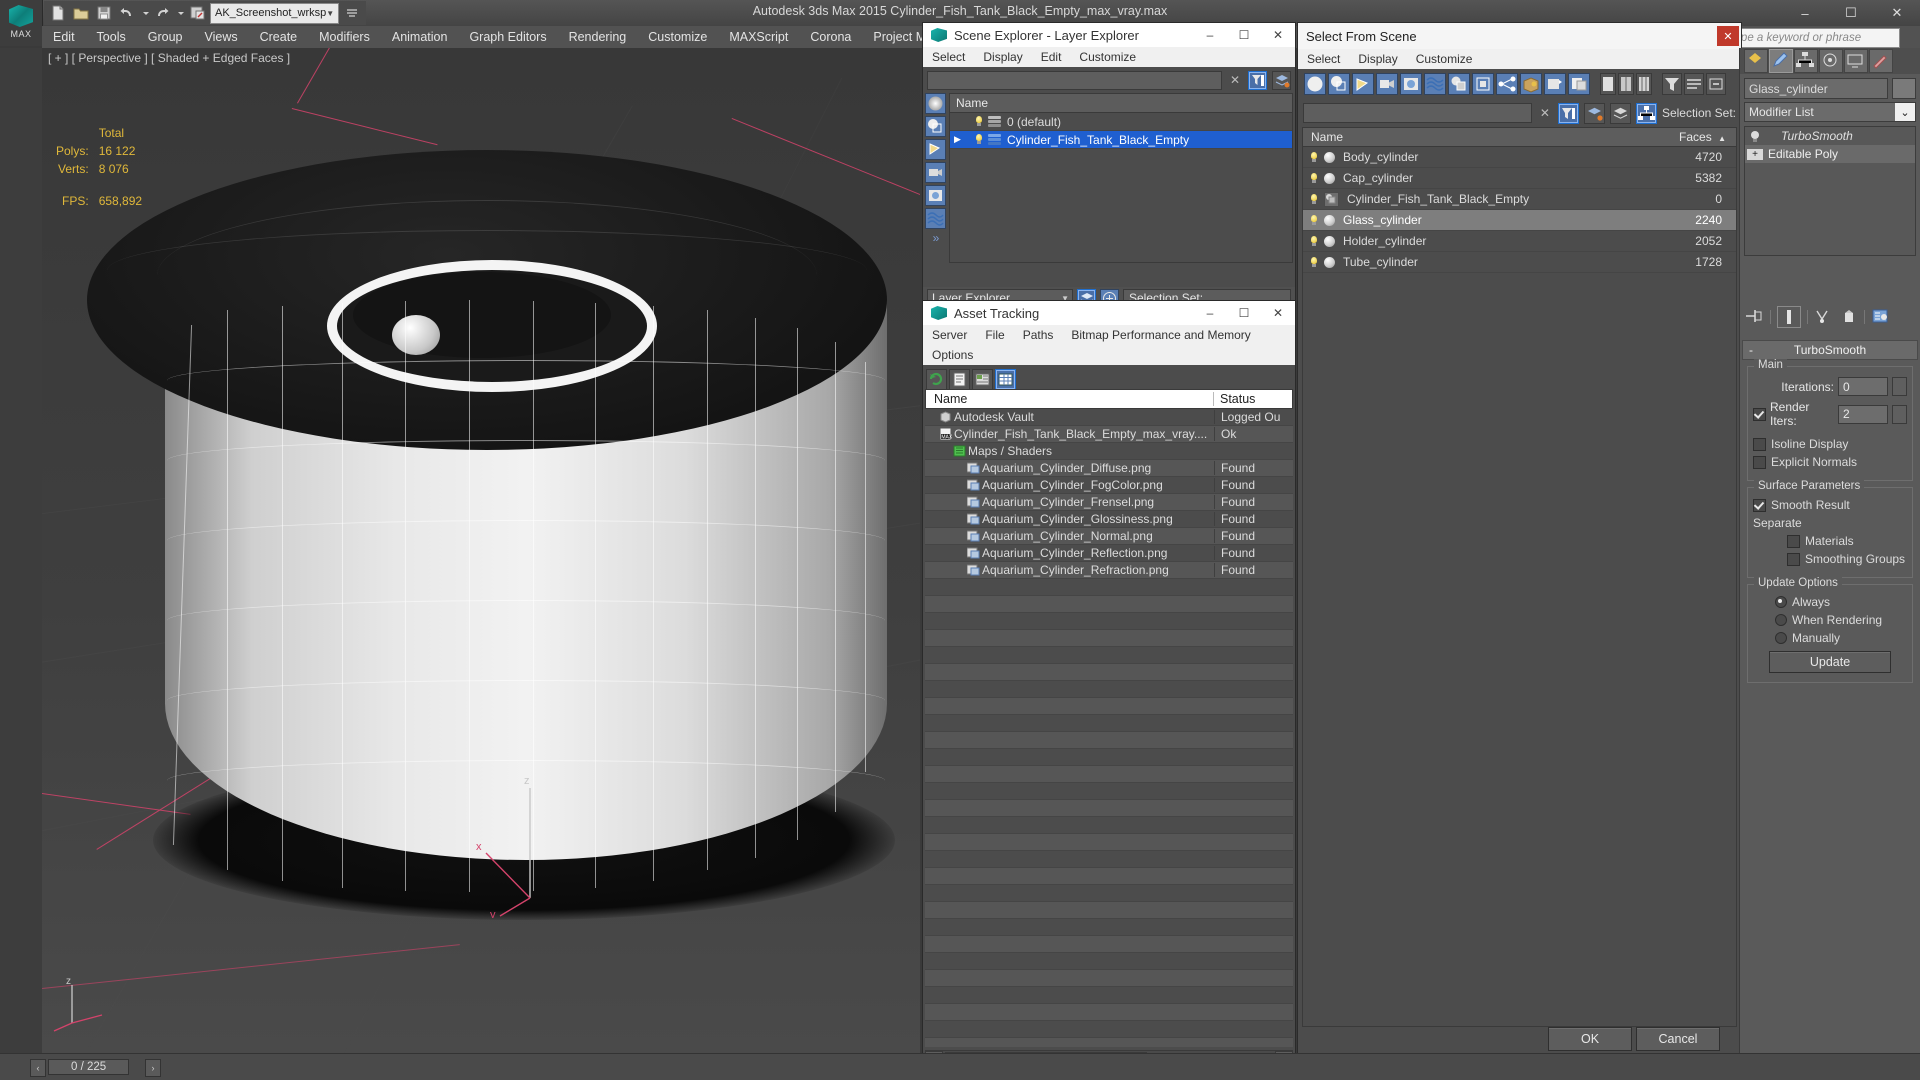 The image size is (1920, 1080). What do you see at coordinates (1781, 638) in the screenshot?
I see `update-manually-radio` at bounding box center [1781, 638].